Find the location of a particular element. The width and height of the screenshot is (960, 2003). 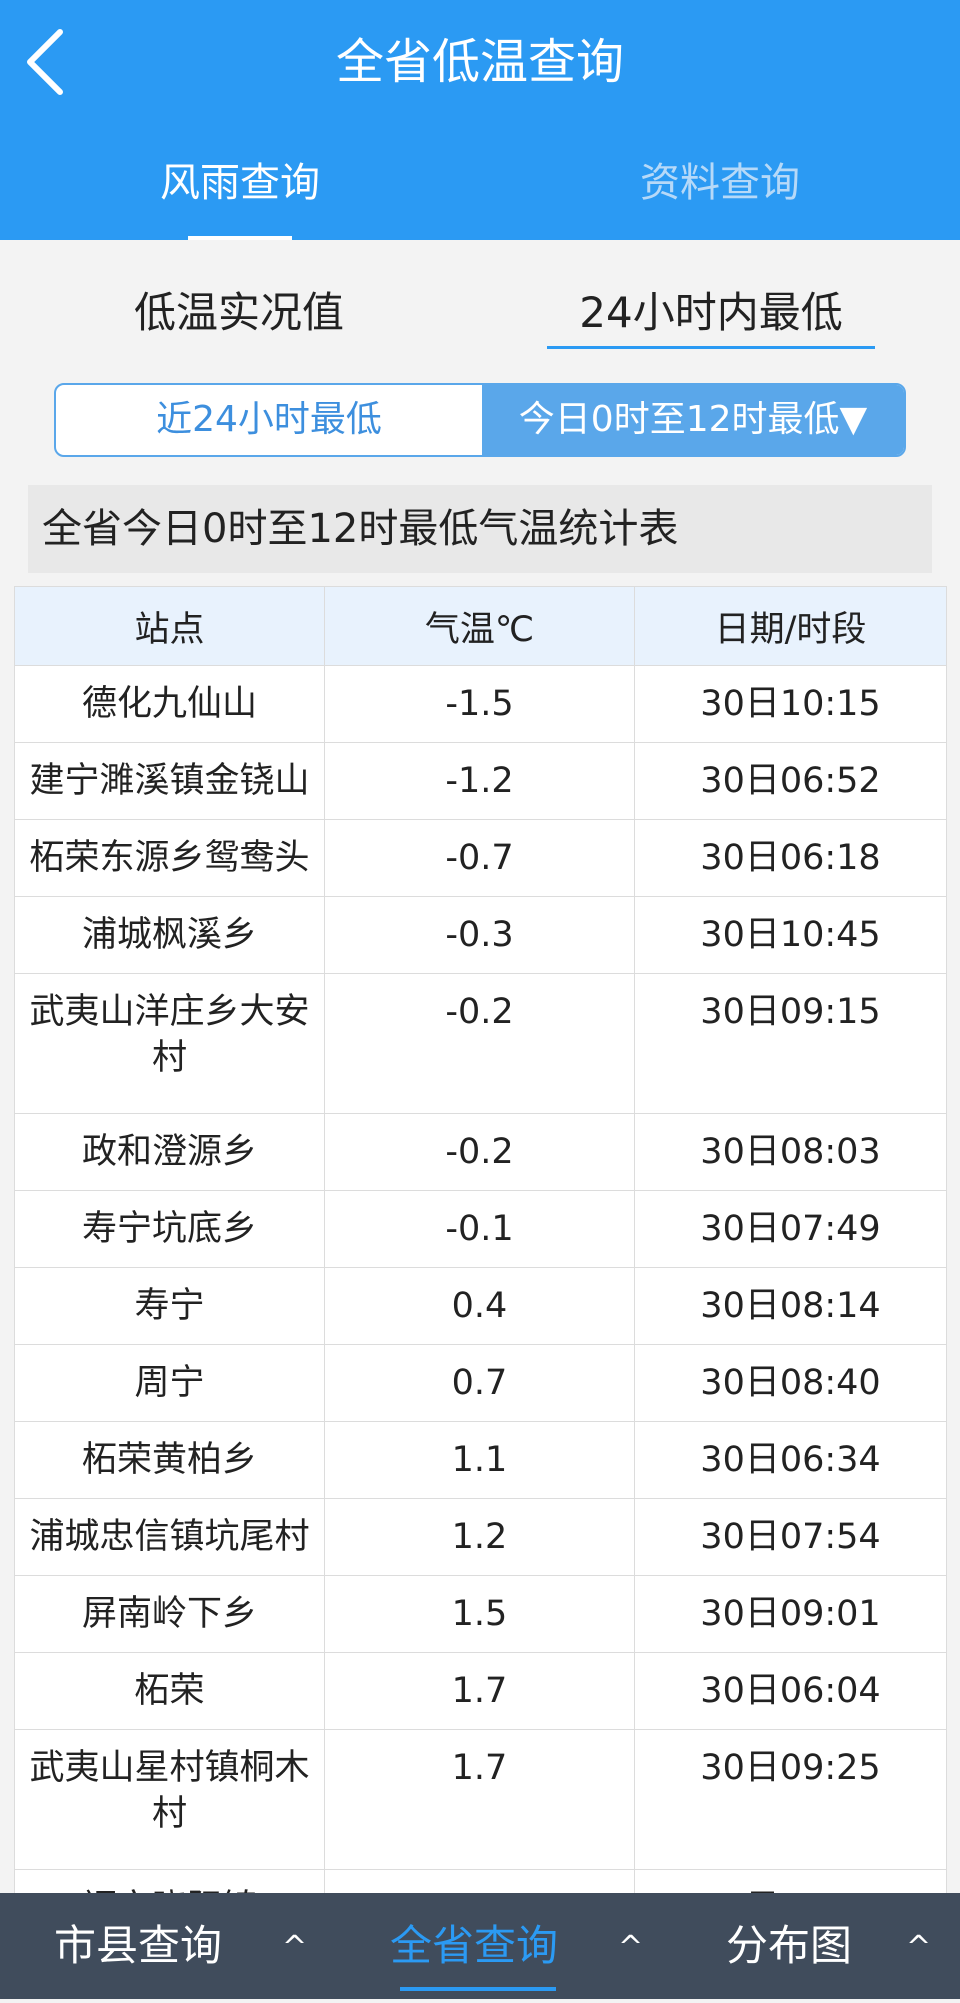

tab-data-query: 资料查询 is located at coordinates (720, 183).